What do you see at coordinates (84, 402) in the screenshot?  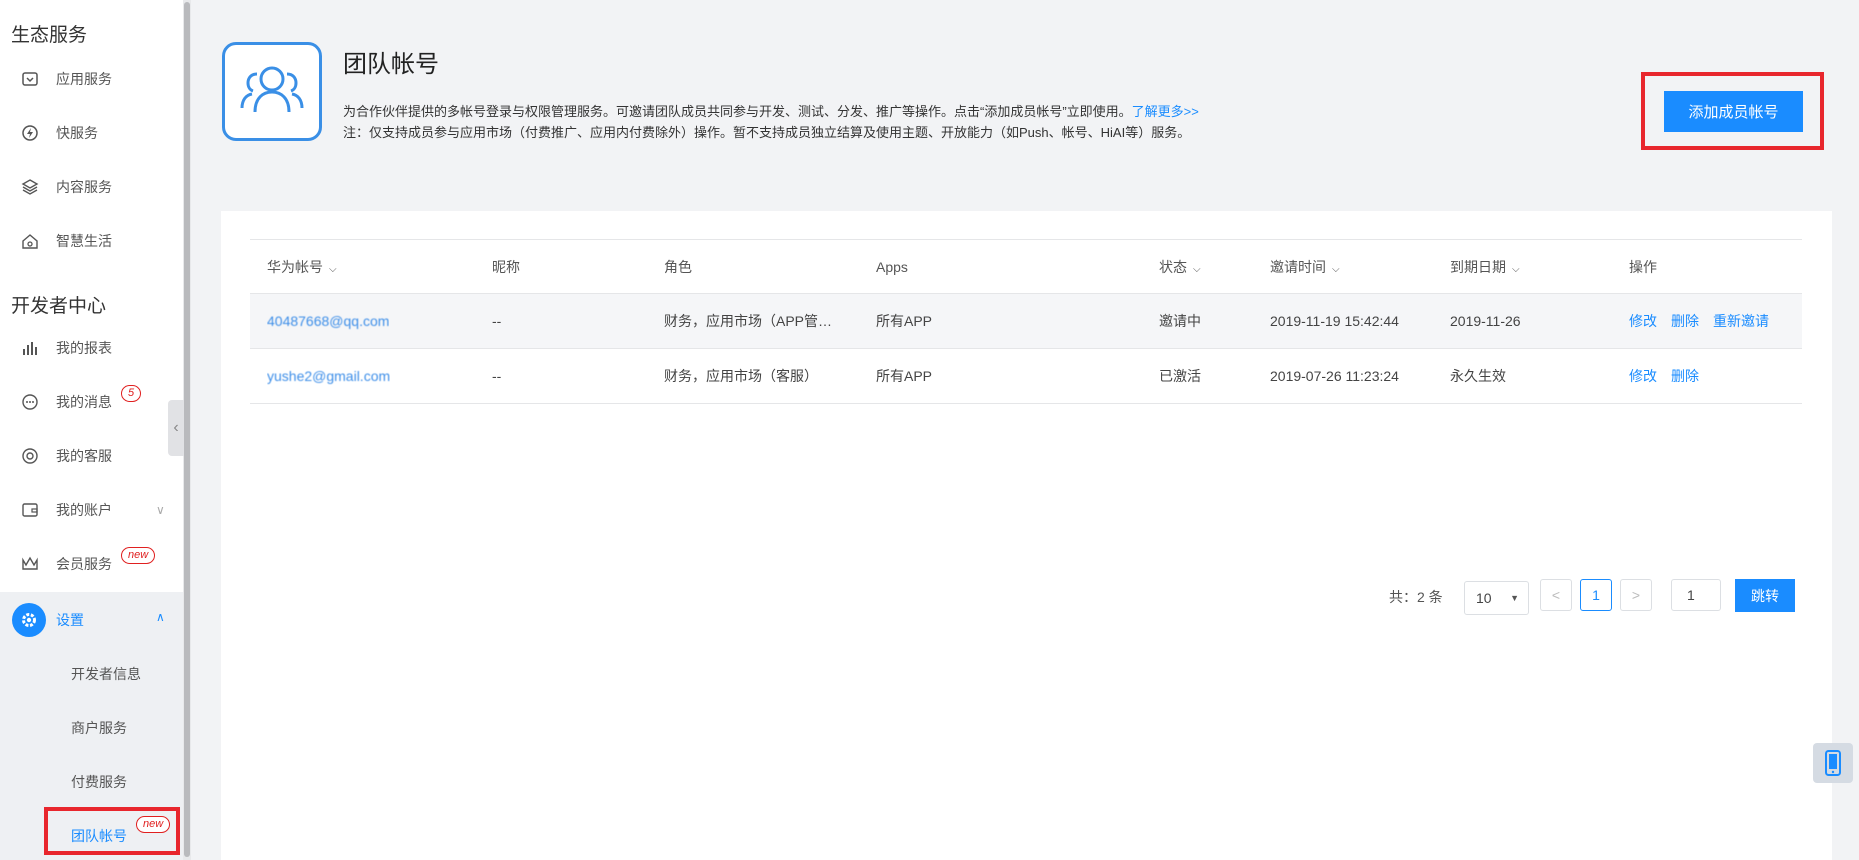 I see `sidebar-item-label: 我的消息` at bounding box center [84, 402].